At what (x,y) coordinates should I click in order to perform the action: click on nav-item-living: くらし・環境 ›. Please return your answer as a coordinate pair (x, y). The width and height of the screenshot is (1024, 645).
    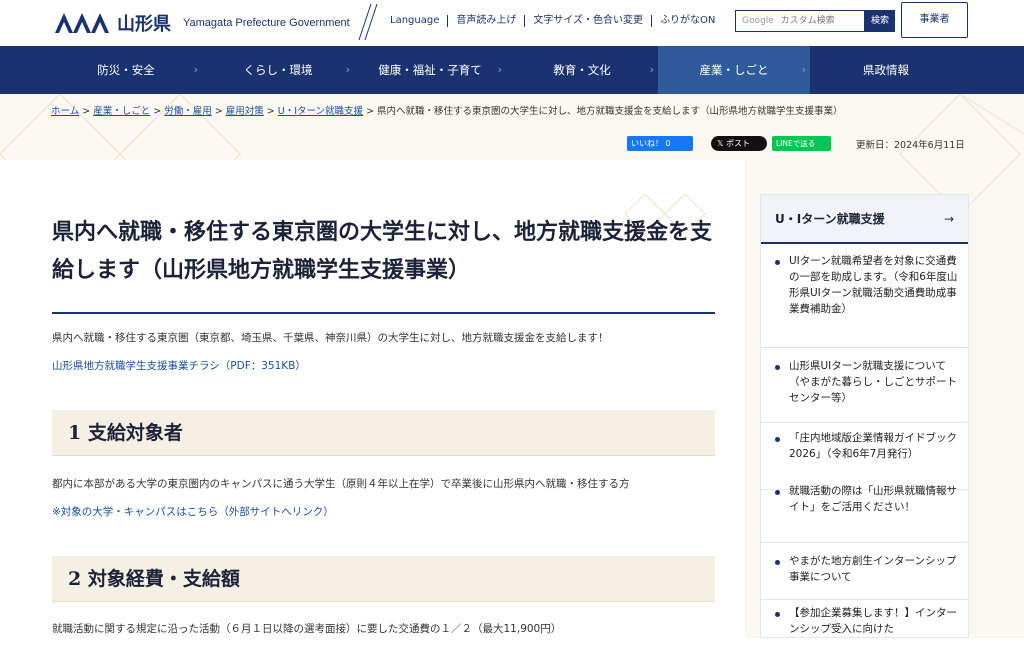
    Looking at the image, I should click on (278, 70).